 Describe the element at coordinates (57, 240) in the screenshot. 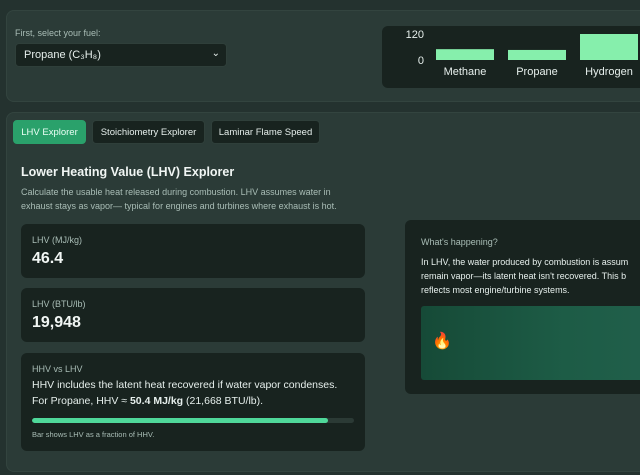

I see `lhv-mj-label: LHV (MJ/kg)` at that location.